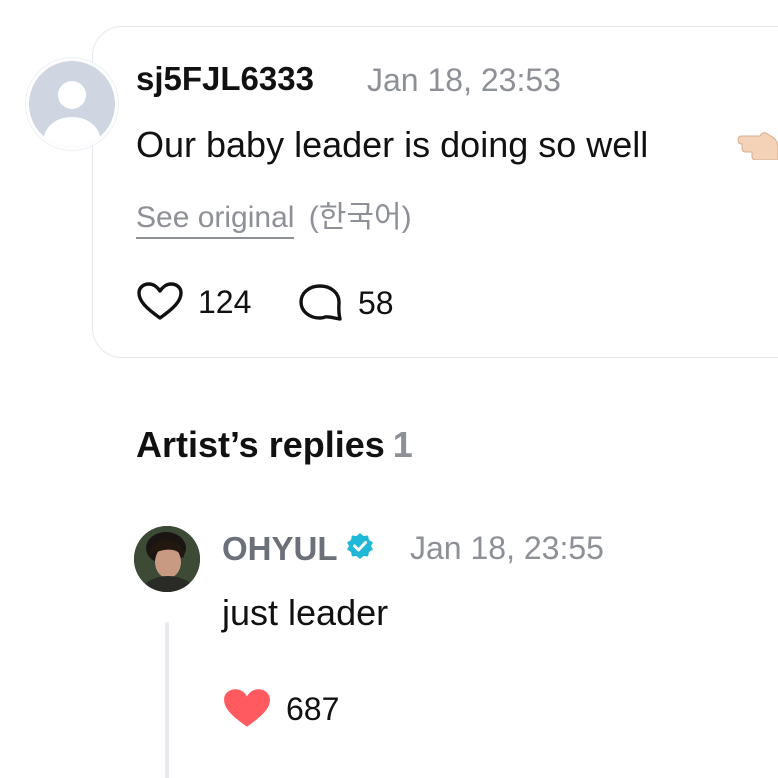 Image resolution: width=778 pixels, height=778 pixels. I want to click on heart-filled-icon, so click(247, 708).